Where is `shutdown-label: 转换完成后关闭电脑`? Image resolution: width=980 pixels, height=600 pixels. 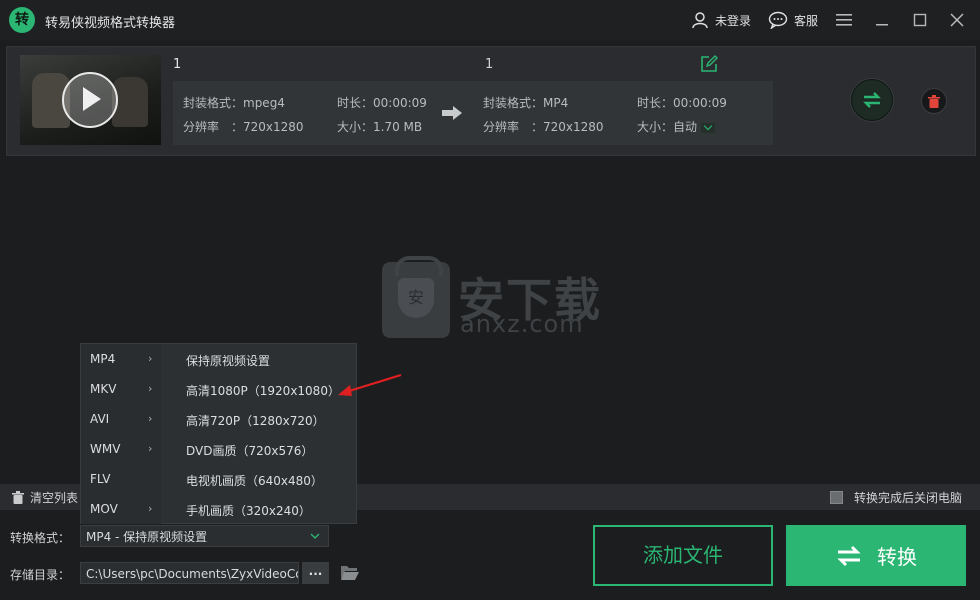
shutdown-label: 转换完成后关闭电脑 is located at coordinates (908, 497).